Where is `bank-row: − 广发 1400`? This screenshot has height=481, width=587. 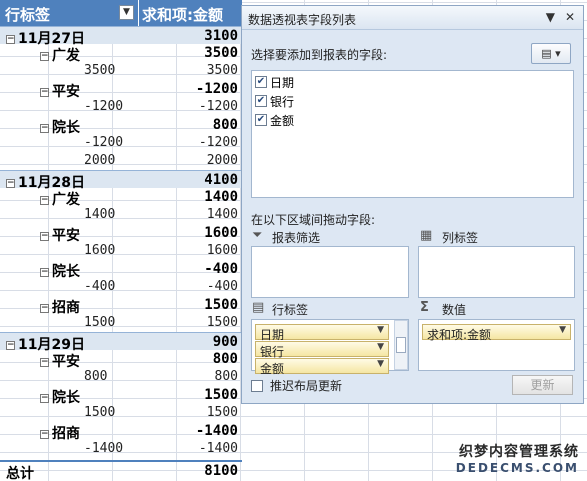 bank-row: − 广发 1400 is located at coordinates (121, 198).